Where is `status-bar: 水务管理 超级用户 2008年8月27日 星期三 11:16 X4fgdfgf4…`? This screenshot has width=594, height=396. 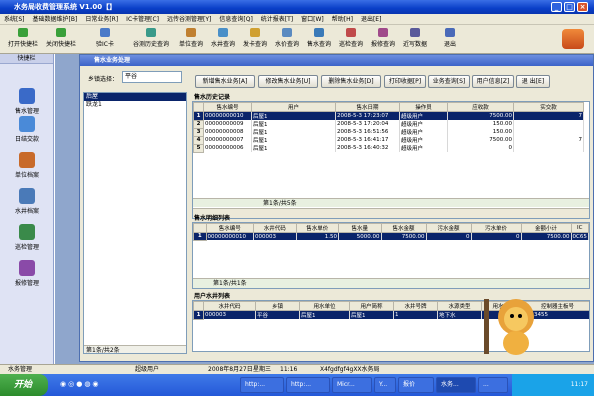 status-bar: 水务管理 超级用户 2008年8月27日 星期三 11:16 X4fgdfgf4… is located at coordinates (297, 369).